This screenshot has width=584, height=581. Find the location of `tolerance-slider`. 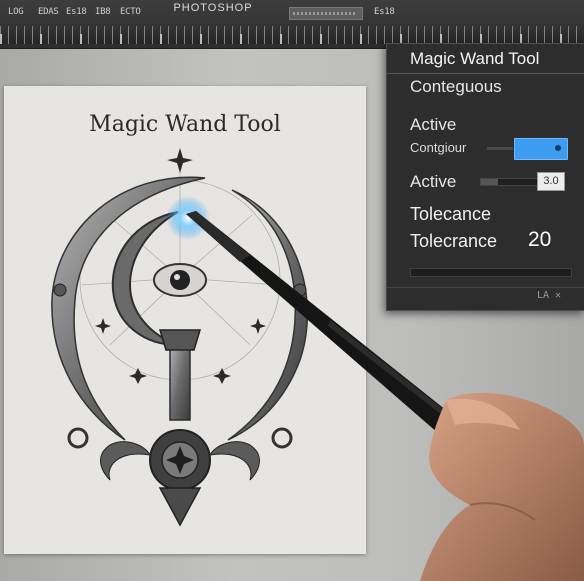

tolerance-slider is located at coordinates (491, 272).